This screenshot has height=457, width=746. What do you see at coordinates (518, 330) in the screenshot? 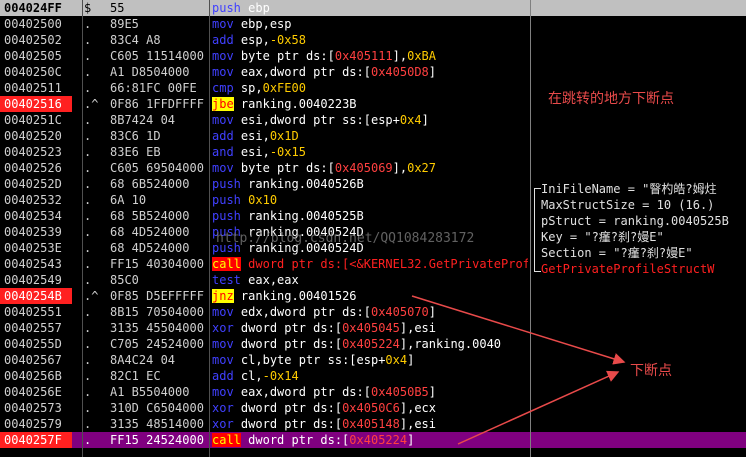
I see `arrow-to-jnz` at bounding box center [518, 330].